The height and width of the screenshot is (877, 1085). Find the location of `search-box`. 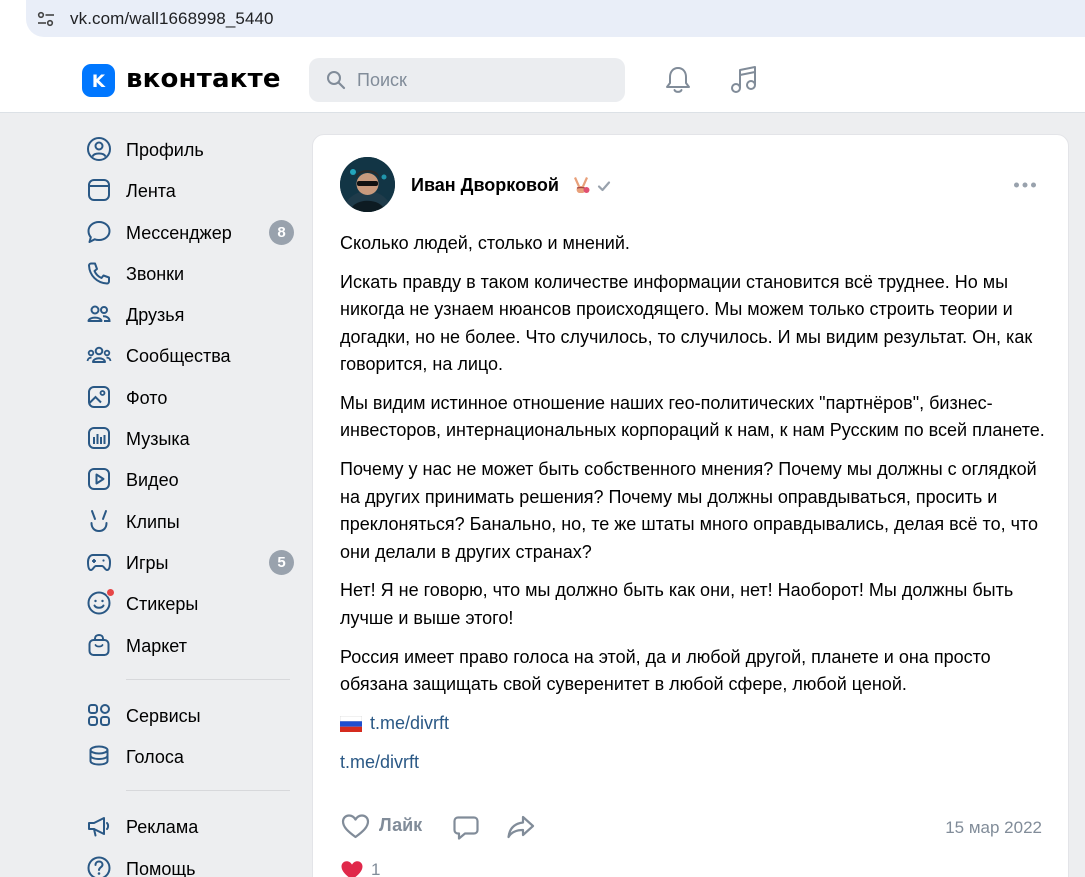

search-box is located at coordinates (467, 80).